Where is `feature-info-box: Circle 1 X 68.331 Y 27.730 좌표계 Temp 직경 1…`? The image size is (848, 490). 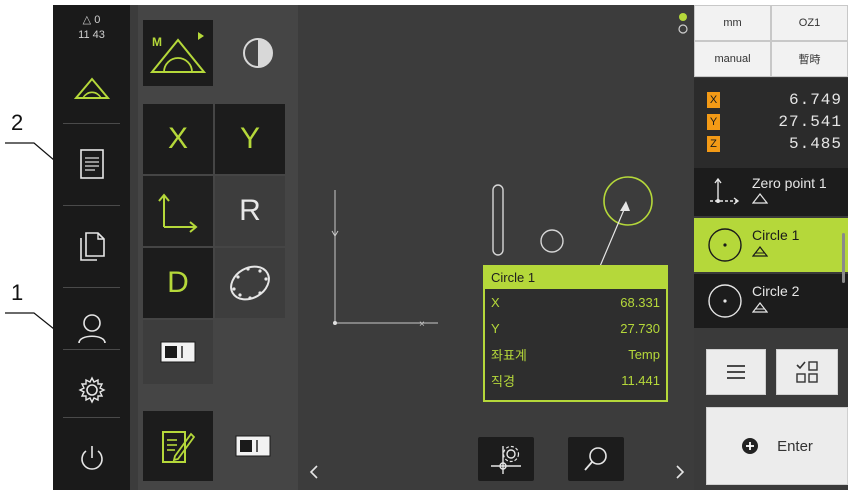
feature-info-box: Circle 1 X 68.331 Y 27.730 좌표계 Temp 직경 1… is located at coordinates (575, 333).